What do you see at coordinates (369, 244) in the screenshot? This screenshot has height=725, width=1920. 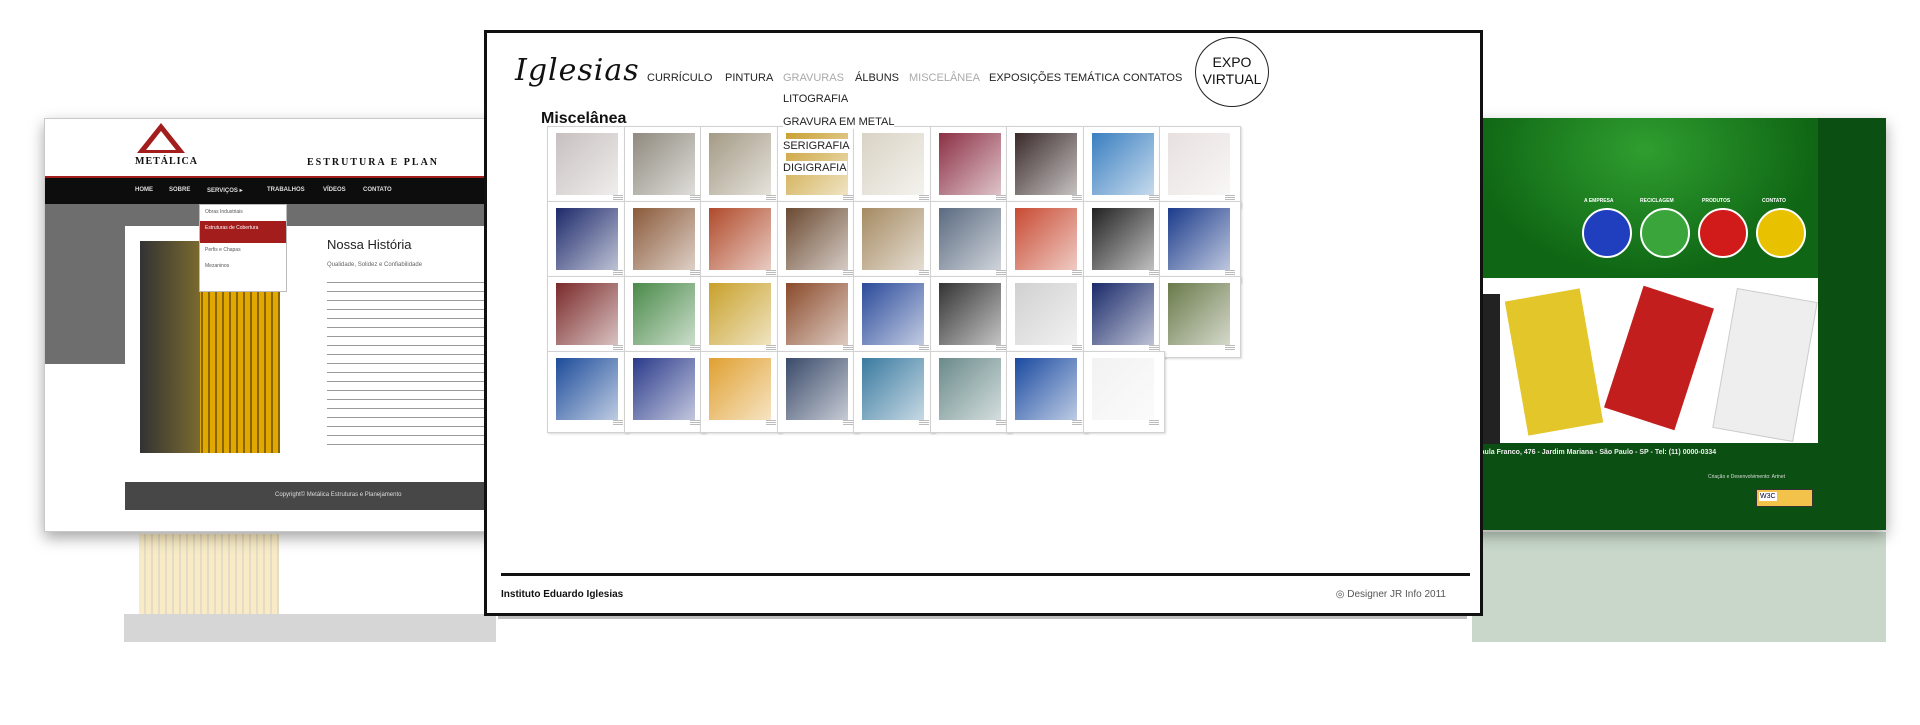 I see `left-site-heading: Nossa História` at bounding box center [369, 244].